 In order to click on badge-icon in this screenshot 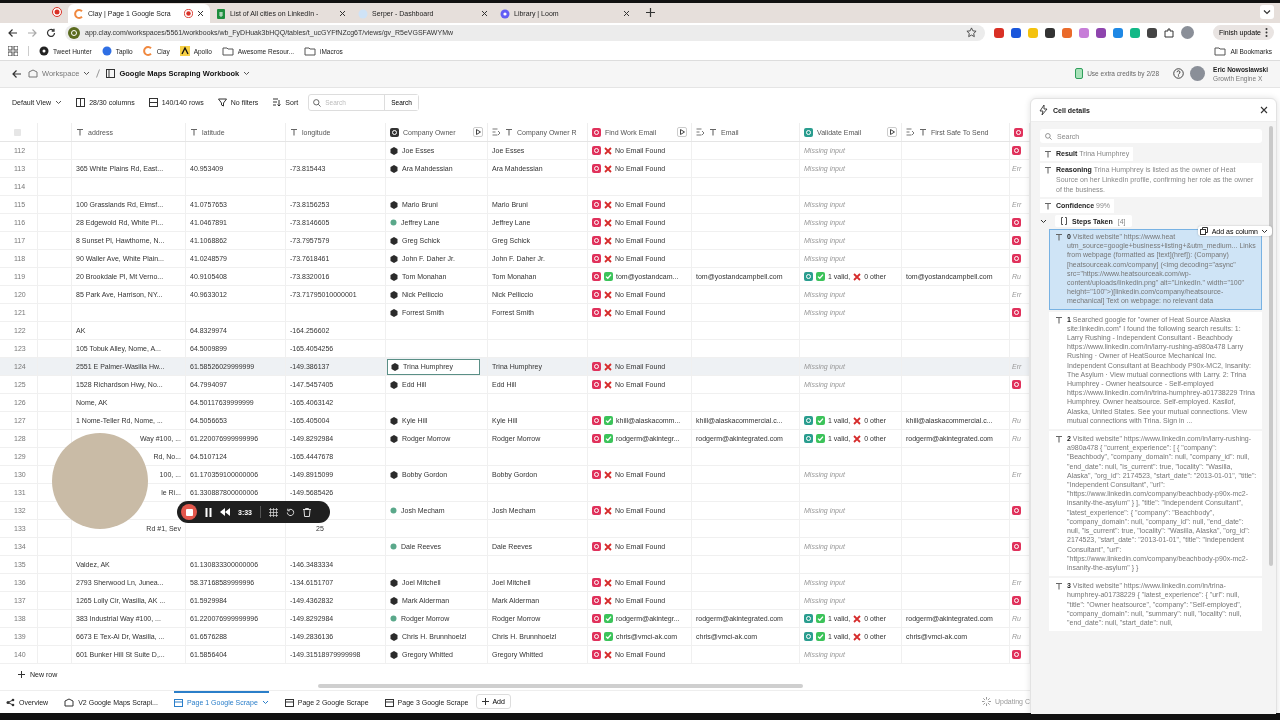, I will do `click(394, 204)`.